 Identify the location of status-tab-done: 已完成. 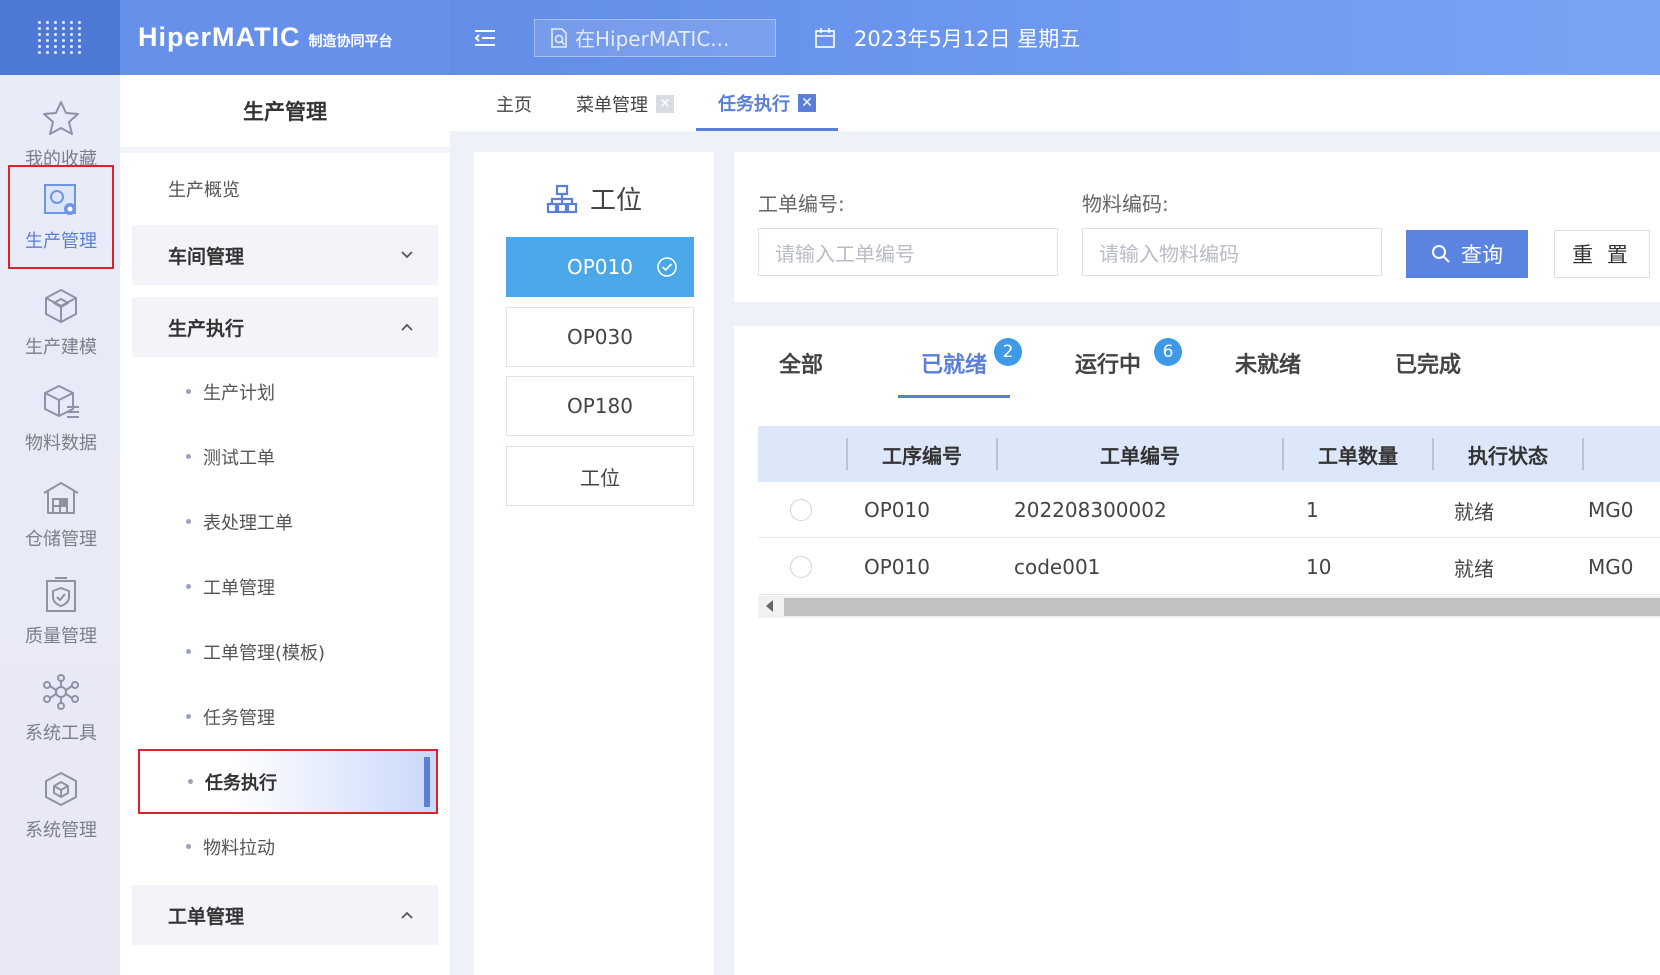
(1428, 363).